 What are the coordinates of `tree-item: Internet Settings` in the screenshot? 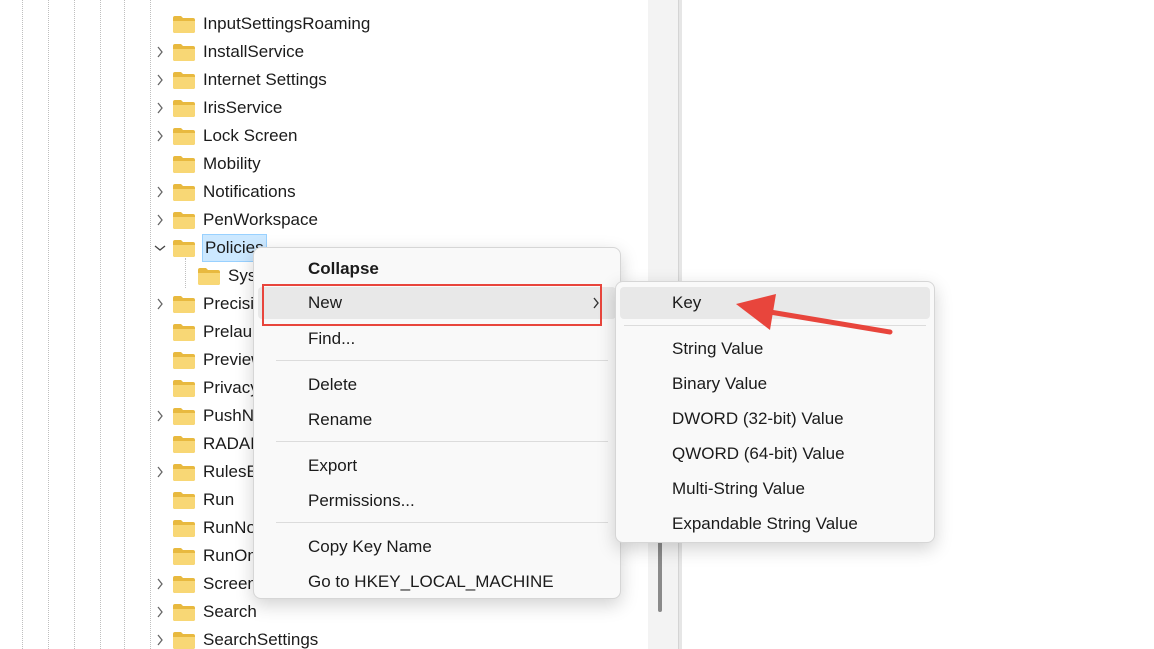 It's located at (374, 80).